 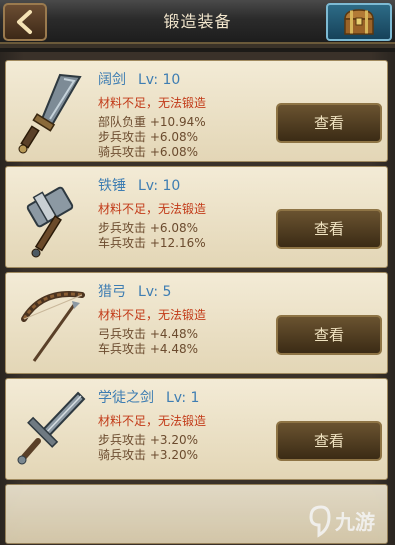 I want to click on watermark-text: 九游, so click(x=354, y=522).